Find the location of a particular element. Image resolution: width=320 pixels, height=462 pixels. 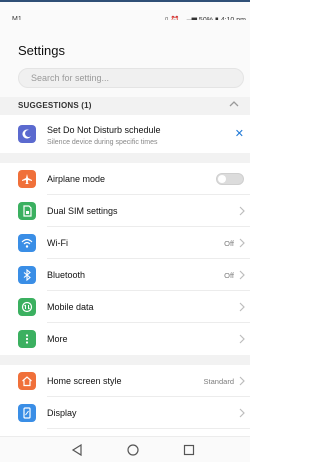

row-label: Dual SIM settings is located at coordinates (82, 211).